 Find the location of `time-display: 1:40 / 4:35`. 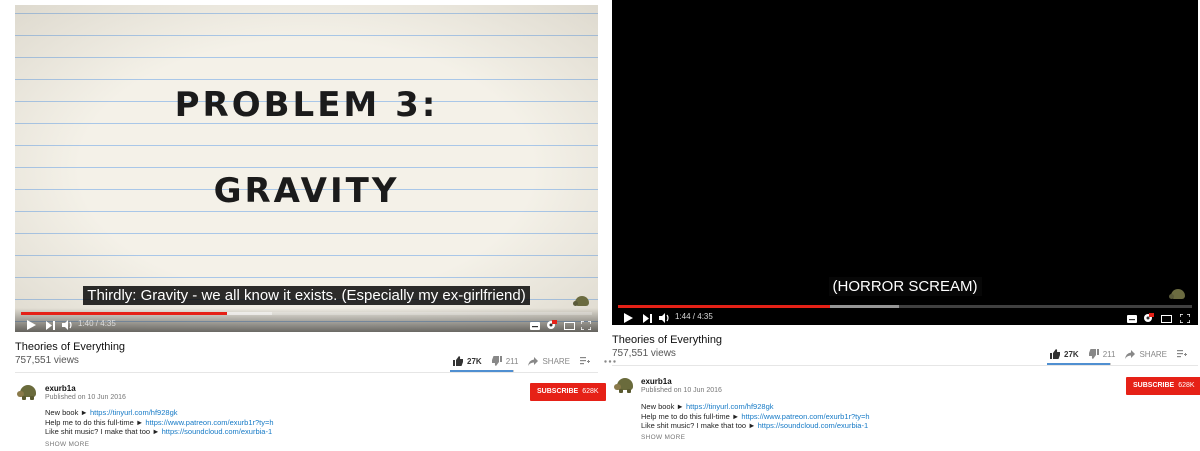

time-display: 1:40 / 4:35 is located at coordinates (97, 323).